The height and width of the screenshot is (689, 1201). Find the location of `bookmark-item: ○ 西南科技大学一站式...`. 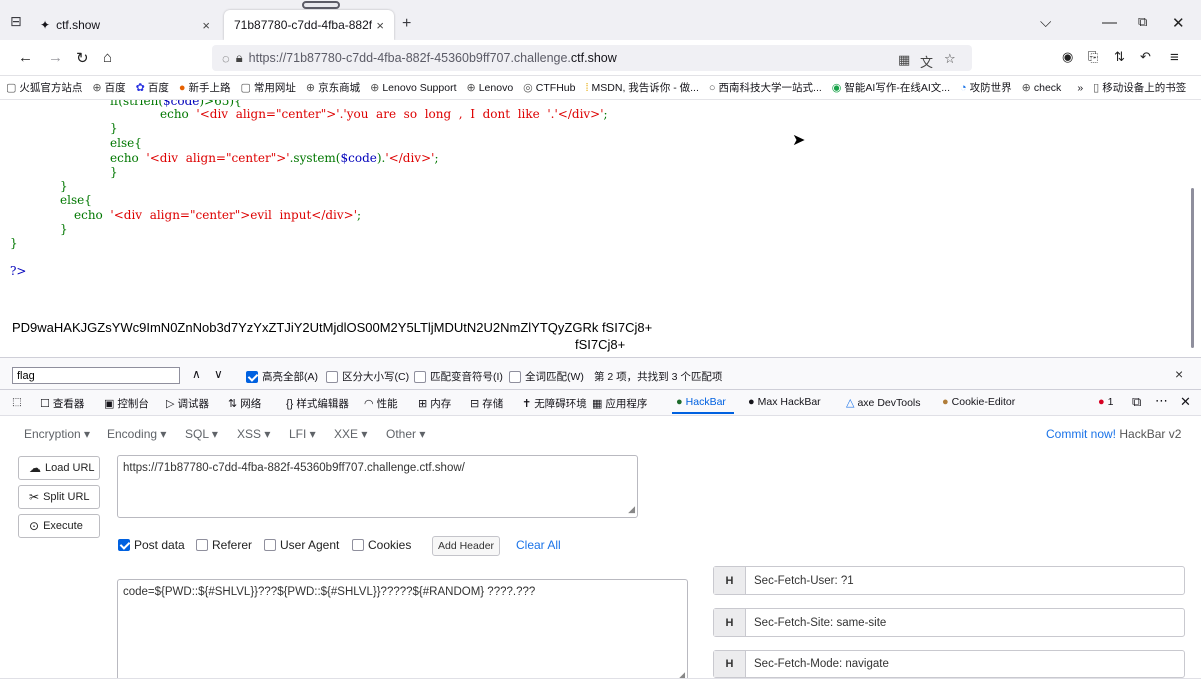

bookmark-item: ○ 西南科技大学一站式... is located at coordinates (765, 87).